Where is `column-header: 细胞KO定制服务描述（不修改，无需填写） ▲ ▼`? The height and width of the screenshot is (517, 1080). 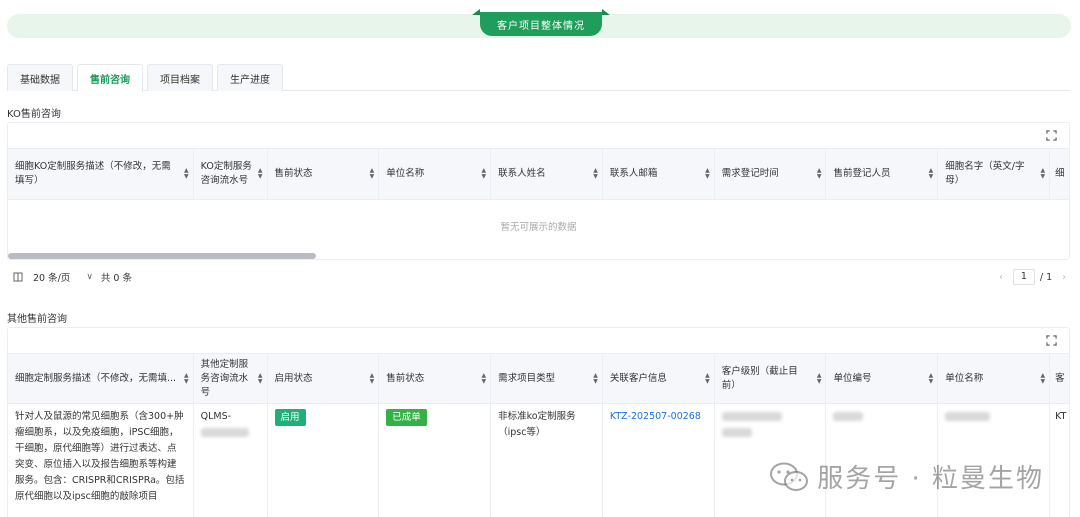 column-header: 细胞KO定制服务描述（不修改，无需填写） ▲ ▼ is located at coordinates (101, 174).